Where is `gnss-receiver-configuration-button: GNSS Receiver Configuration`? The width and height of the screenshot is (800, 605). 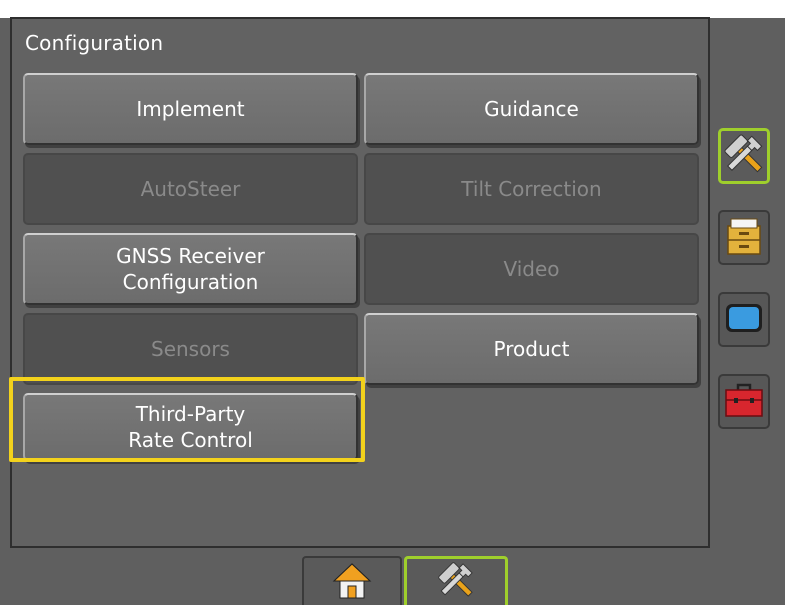 gnss-receiver-configuration-button: GNSS Receiver Configuration is located at coordinates (190, 269).